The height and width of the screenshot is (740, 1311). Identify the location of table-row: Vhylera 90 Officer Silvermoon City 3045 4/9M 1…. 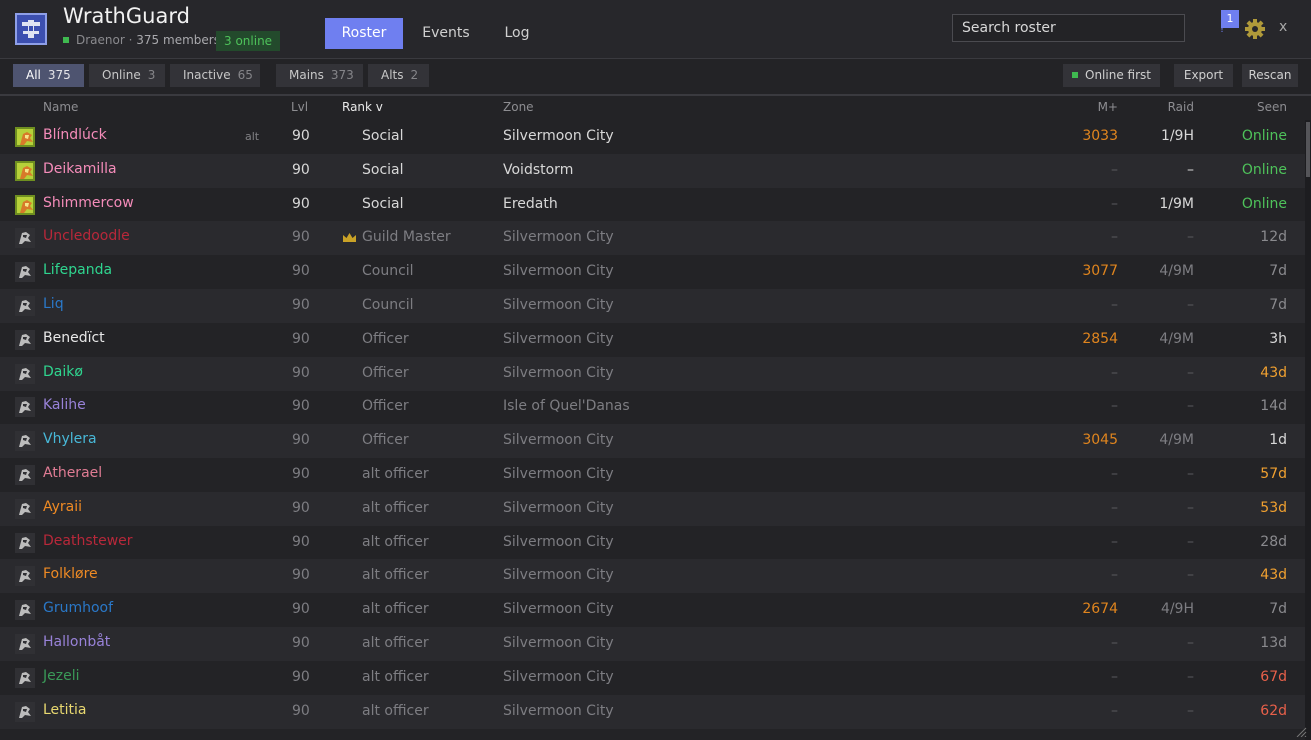
(652, 441).